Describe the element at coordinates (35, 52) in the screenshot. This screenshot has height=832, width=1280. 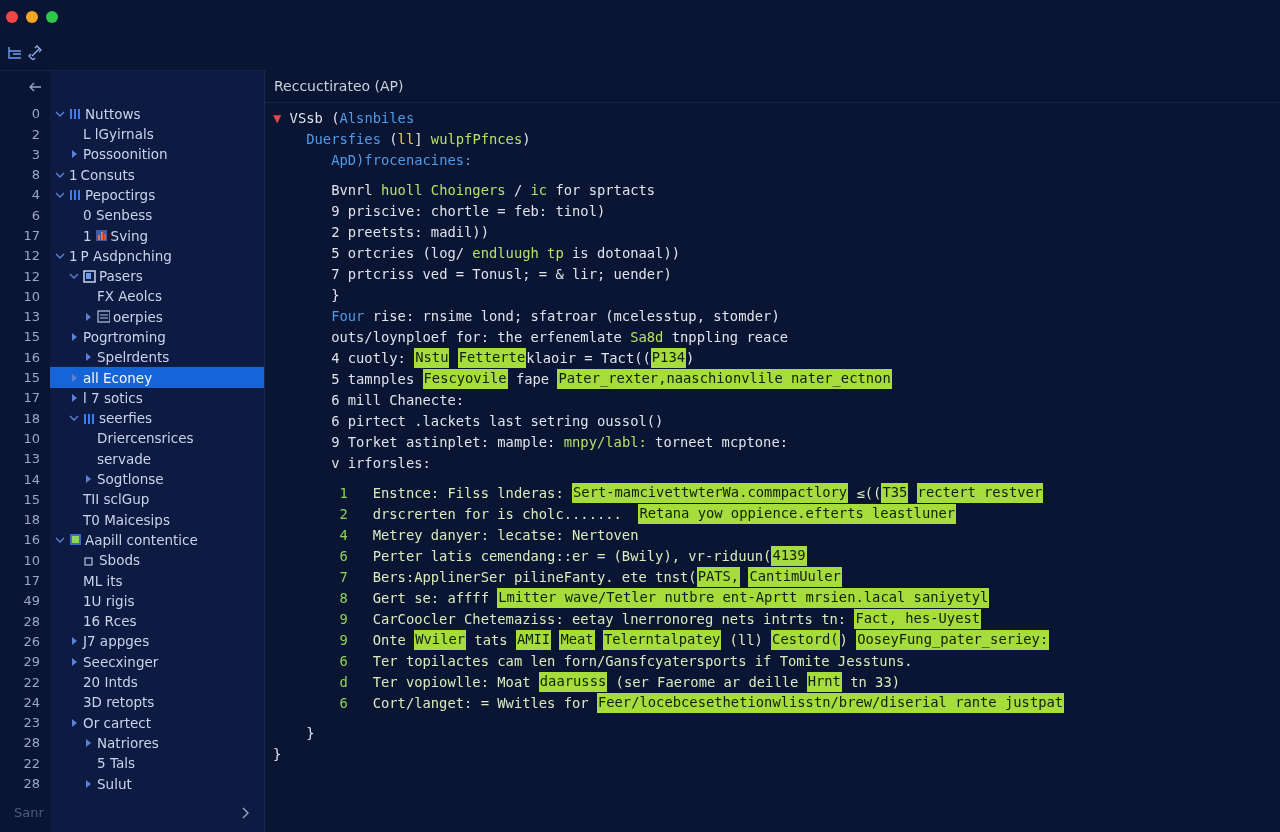
I see `link-icon` at that location.